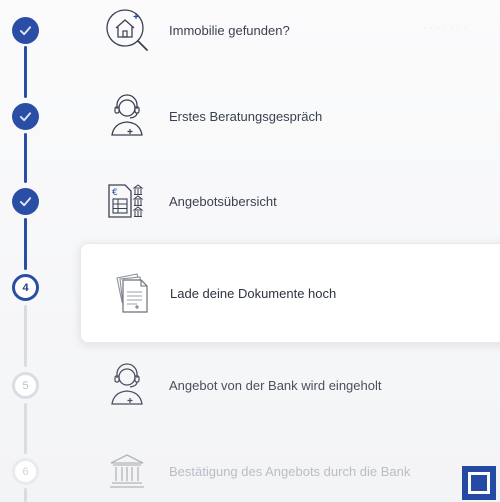 This screenshot has width=500, height=502. Describe the element at coordinates (30, 251) in the screenshot. I see `progress-track: 4 5 6` at that location.